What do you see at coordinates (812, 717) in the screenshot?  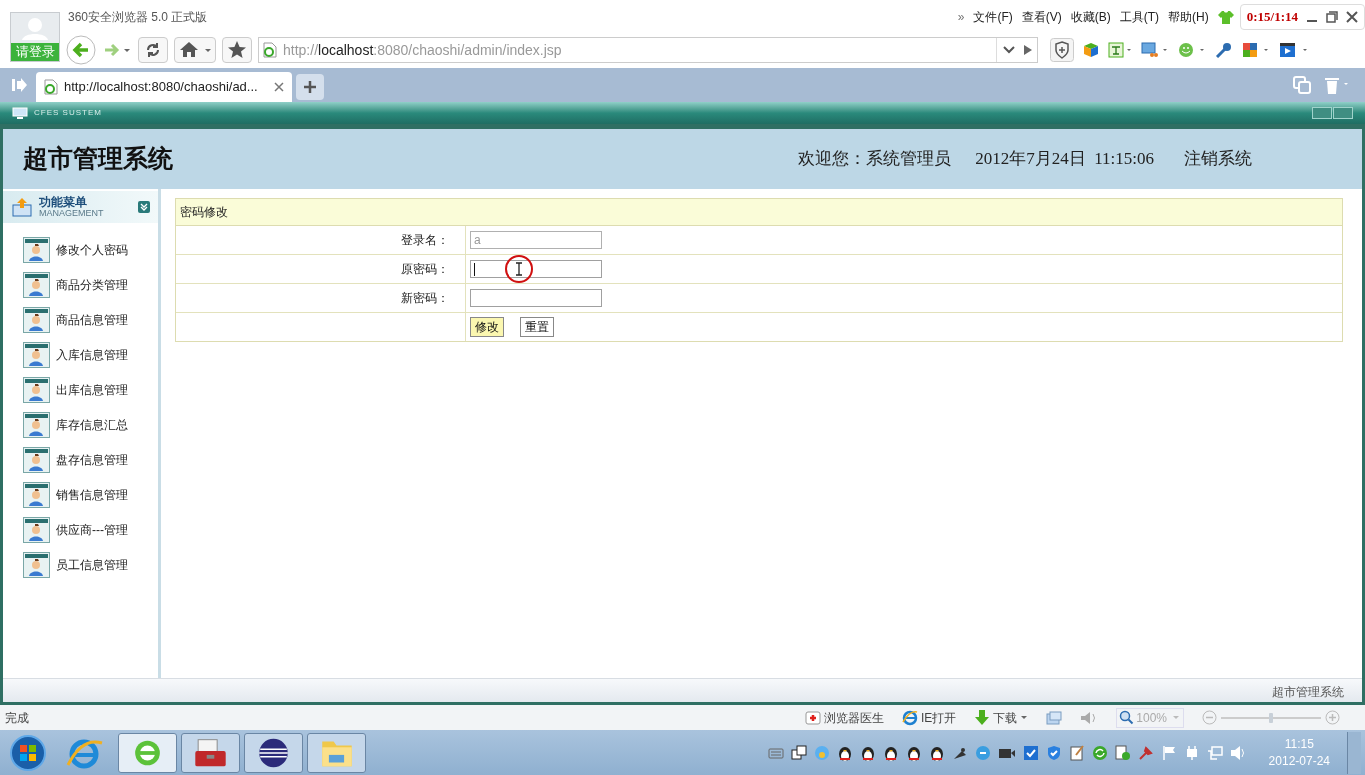 I see `first-aid-icon` at bounding box center [812, 717].